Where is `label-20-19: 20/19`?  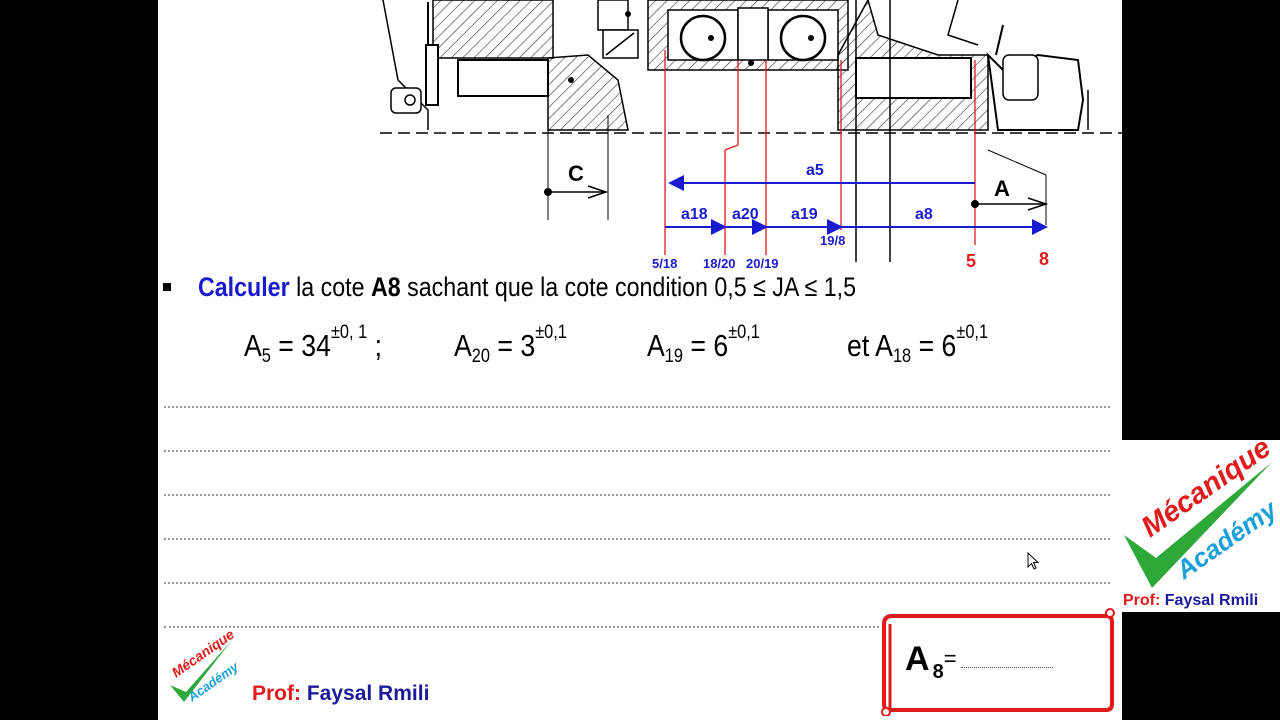
label-20-19: 20/19 is located at coordinates (762, 263).